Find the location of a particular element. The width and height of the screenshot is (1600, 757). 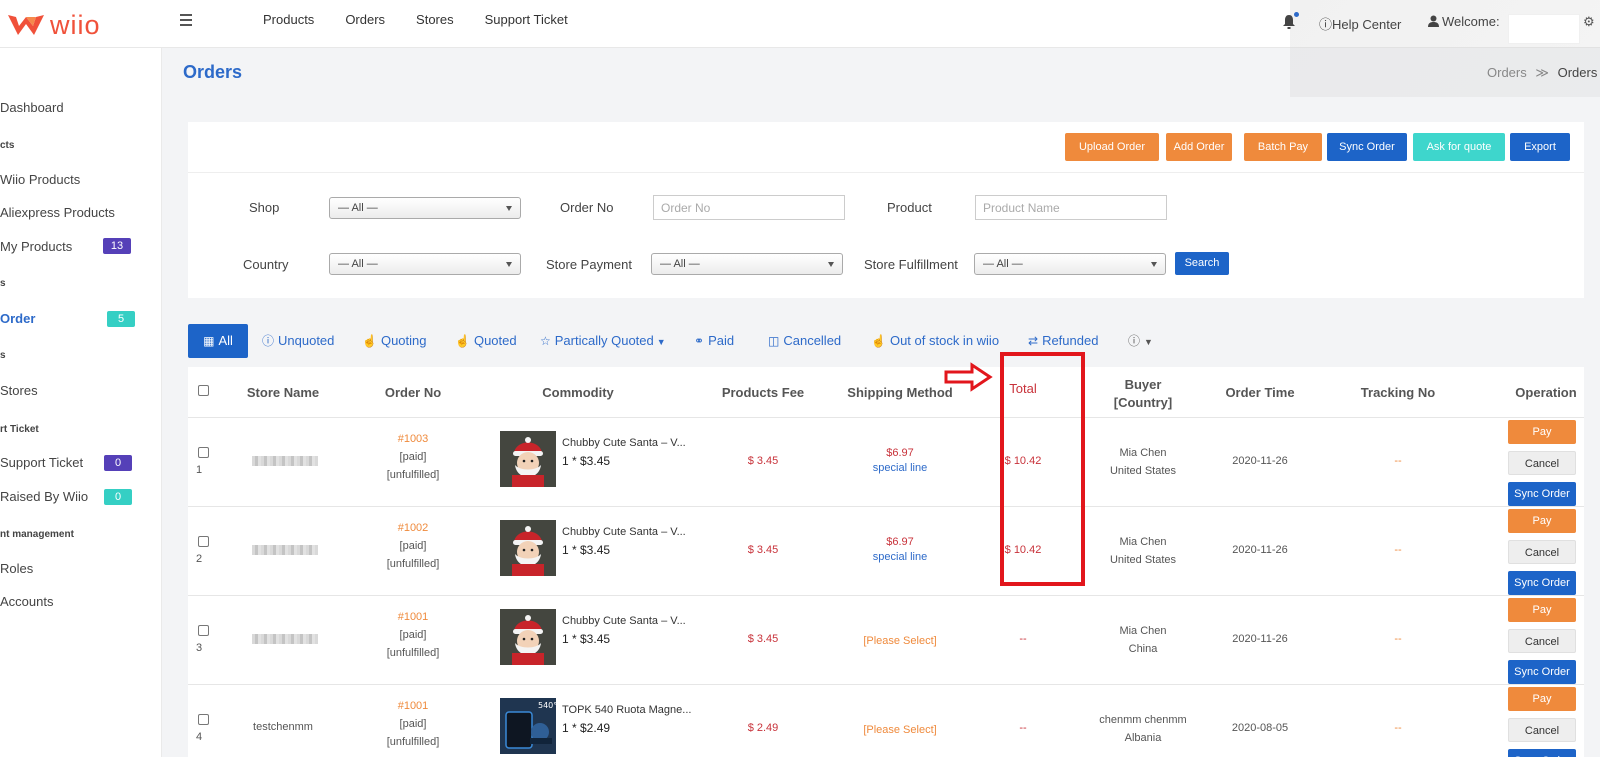

product-quantity-price: 1 * $3.45 is located at coordinates (586, 461).